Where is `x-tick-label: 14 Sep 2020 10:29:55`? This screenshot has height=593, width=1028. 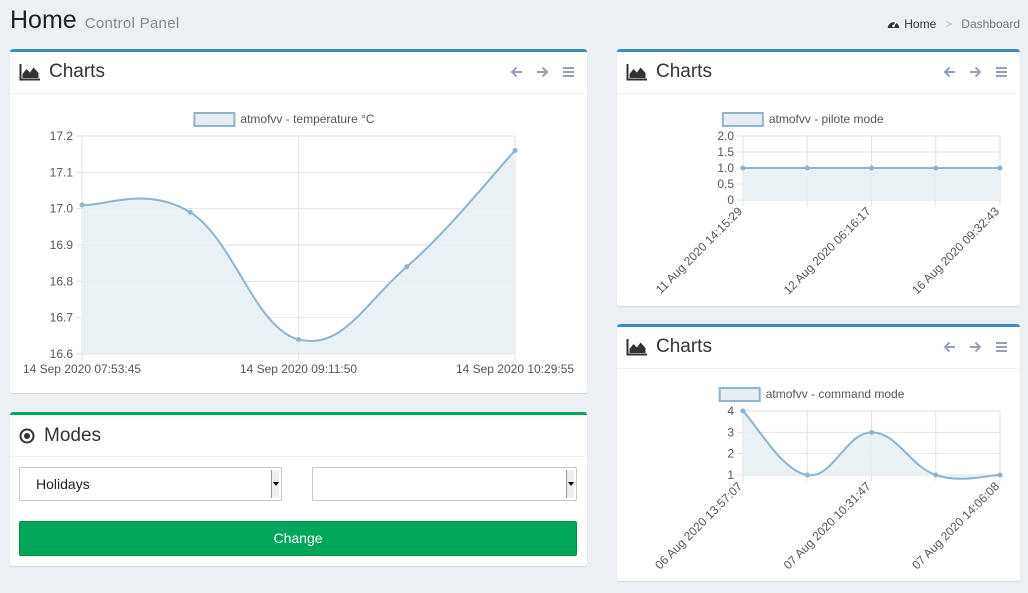
x-tick-label: 14 Sep 2020 10:29:55 is located at coordinates (515, 369).